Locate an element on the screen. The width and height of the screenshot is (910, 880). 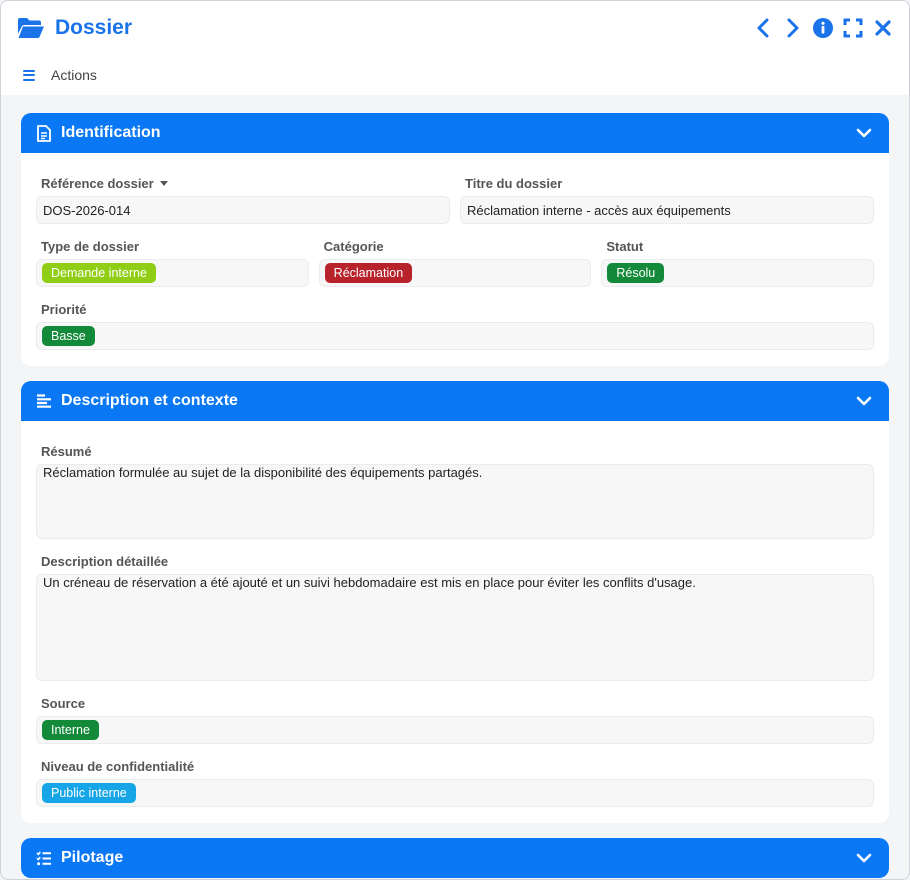
window-header: Dossier Actions is located at coordinates (455, 48).